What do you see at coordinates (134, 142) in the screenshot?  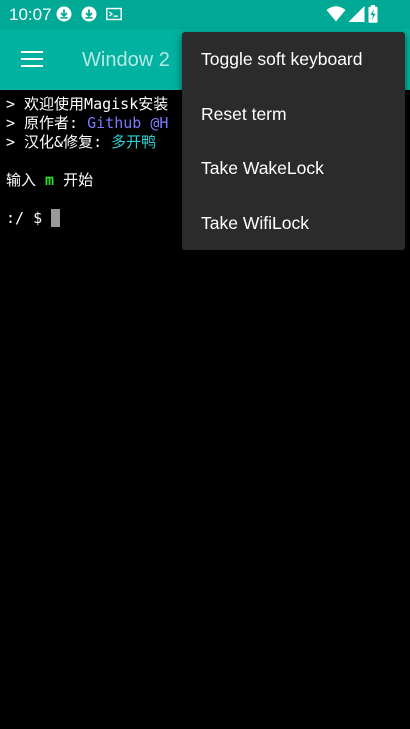 I see `translator-text: 多开鸭` at bounding box center [134, 142].